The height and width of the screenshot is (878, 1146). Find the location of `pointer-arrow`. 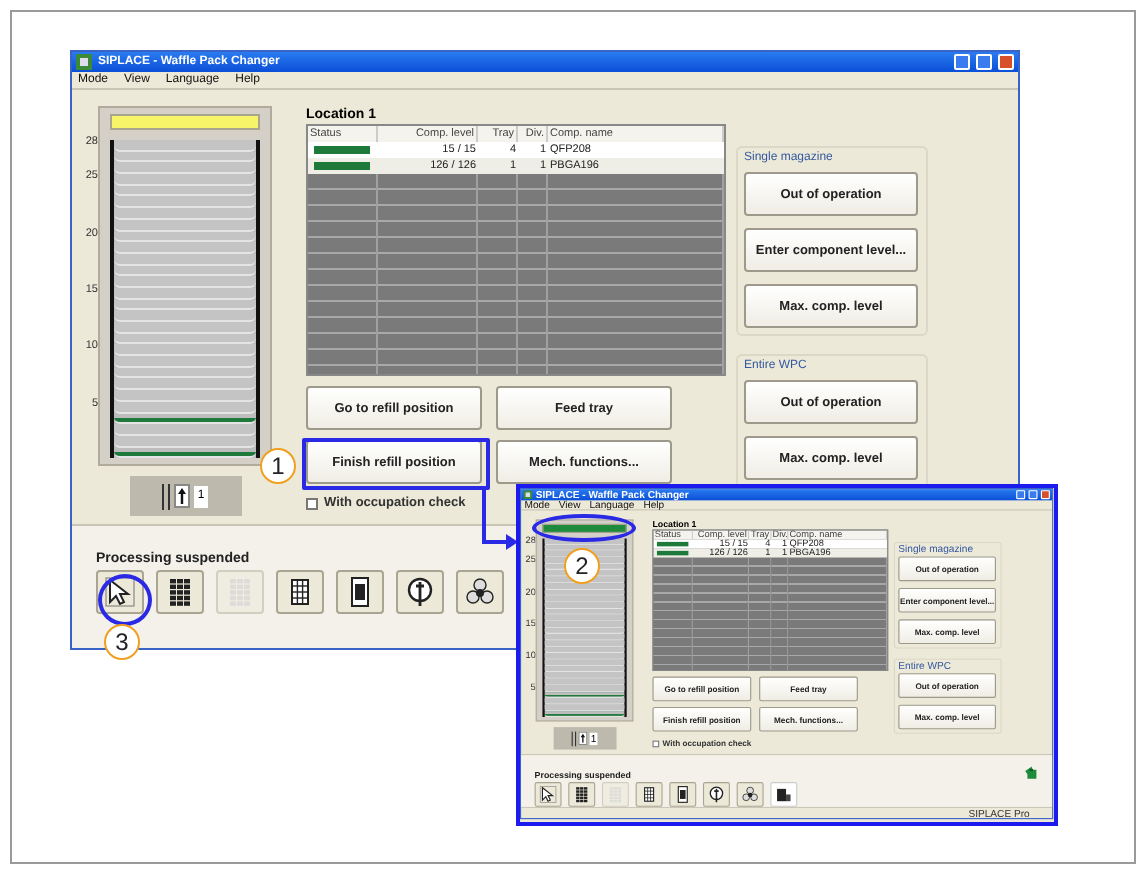

pointer-arrow is located at coordinates (498, 520).